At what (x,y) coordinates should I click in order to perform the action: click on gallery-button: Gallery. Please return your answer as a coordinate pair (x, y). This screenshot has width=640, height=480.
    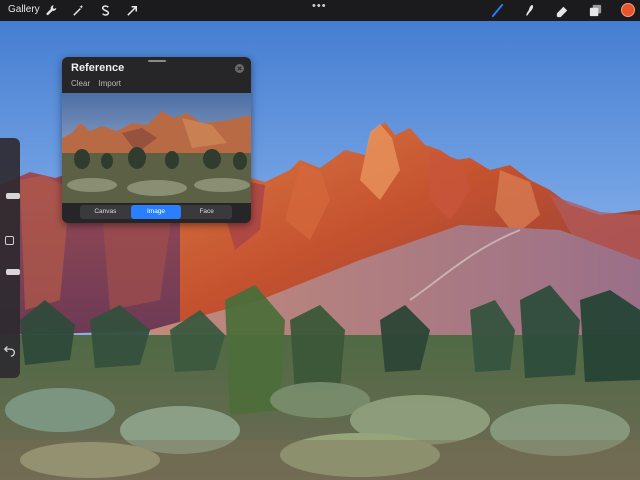
    Looking at the image, I should click on (24, 9).